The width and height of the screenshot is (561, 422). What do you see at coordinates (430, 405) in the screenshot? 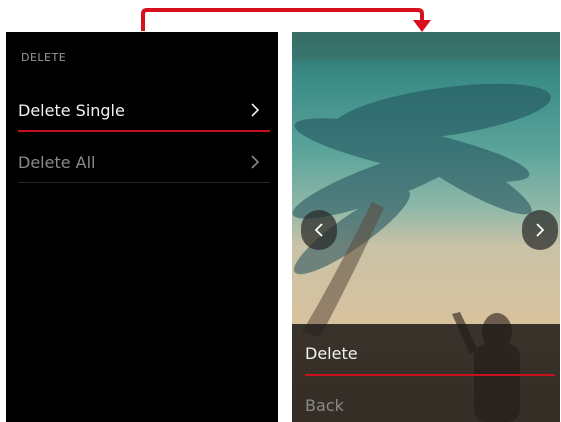
I see `back-option: Back` at bounding box center [430, 405].